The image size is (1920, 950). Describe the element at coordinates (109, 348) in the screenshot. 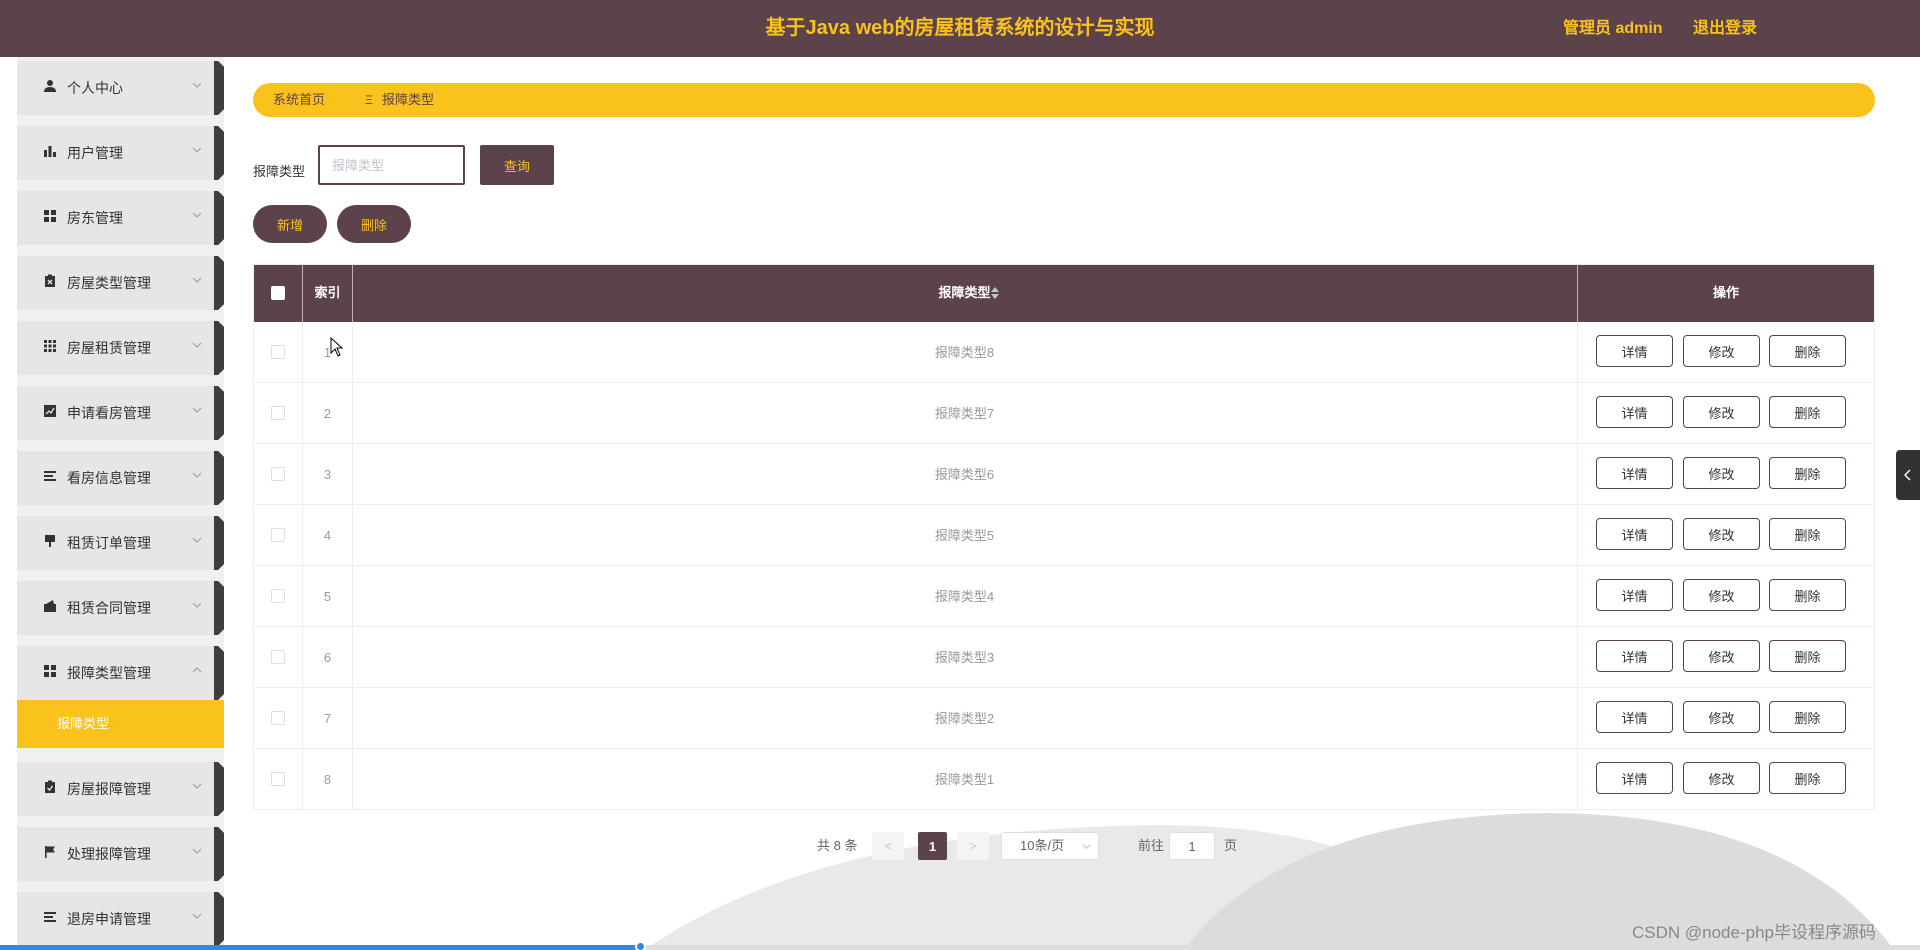

I see `sidebar-item-label: 房屋租赁管理` at that location.